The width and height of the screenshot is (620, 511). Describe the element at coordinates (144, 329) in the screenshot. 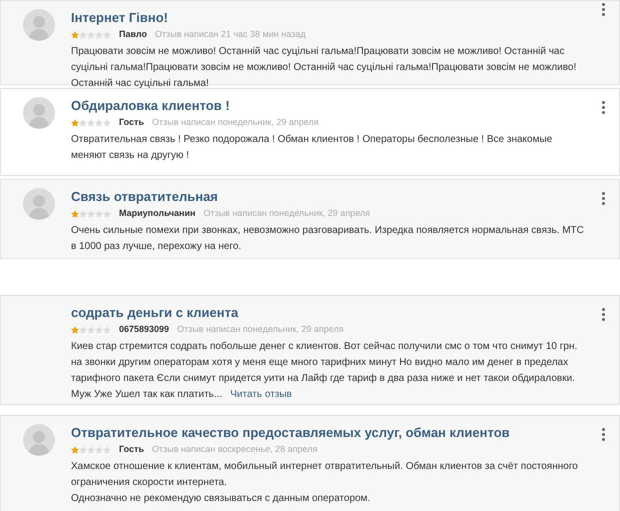

I see `author-name: 0675893099` at that location.